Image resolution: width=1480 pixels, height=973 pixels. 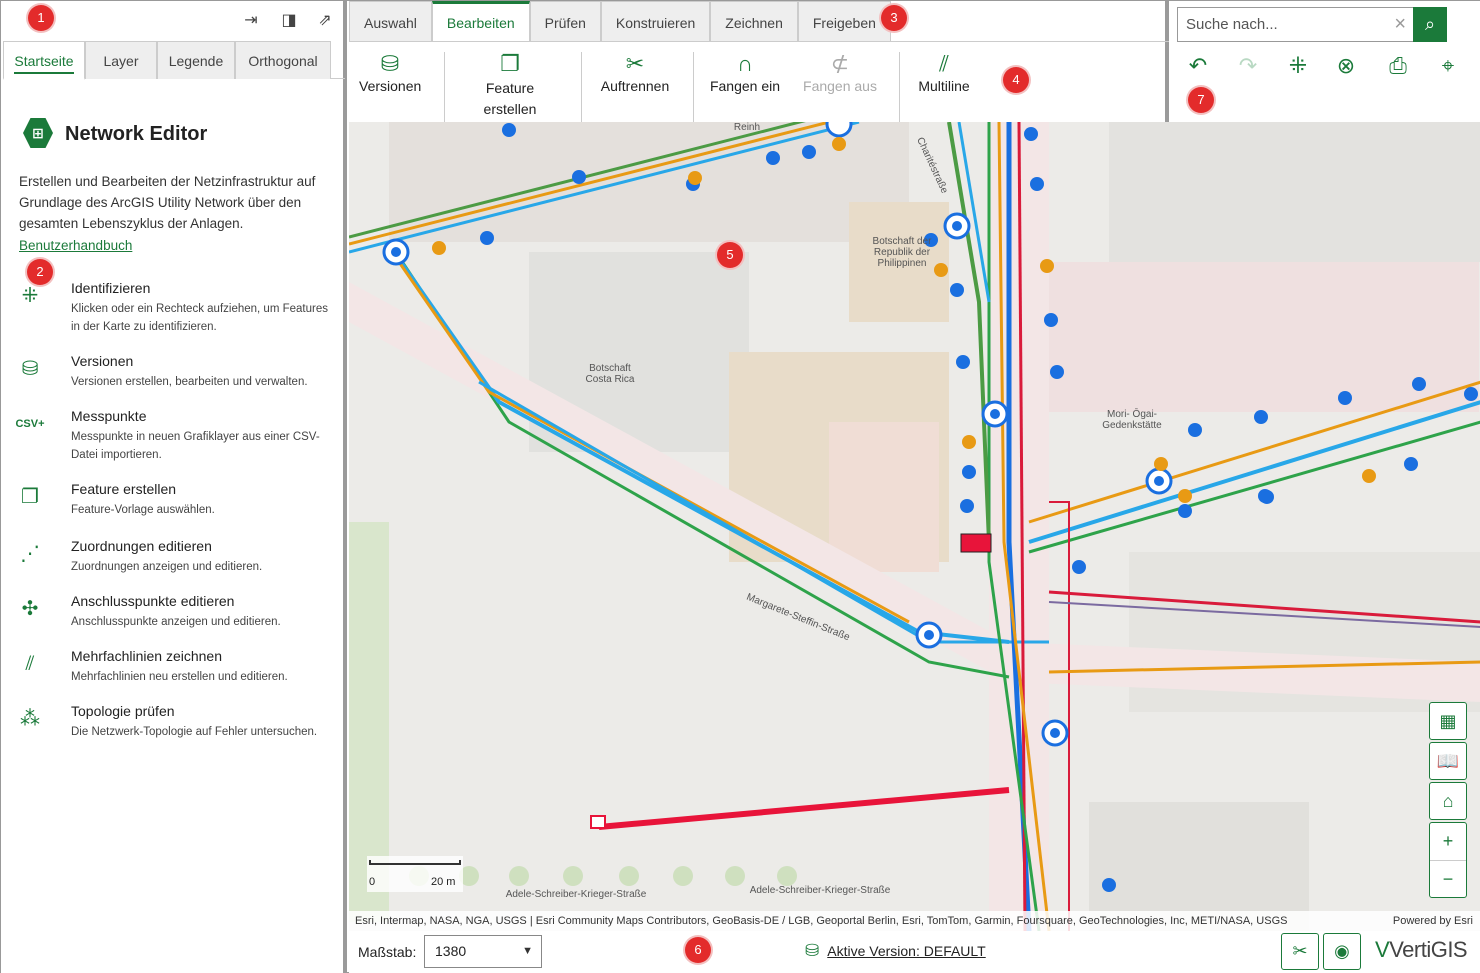 I want to click on tab-startseite: Startseite, so click(x=44, y=60).